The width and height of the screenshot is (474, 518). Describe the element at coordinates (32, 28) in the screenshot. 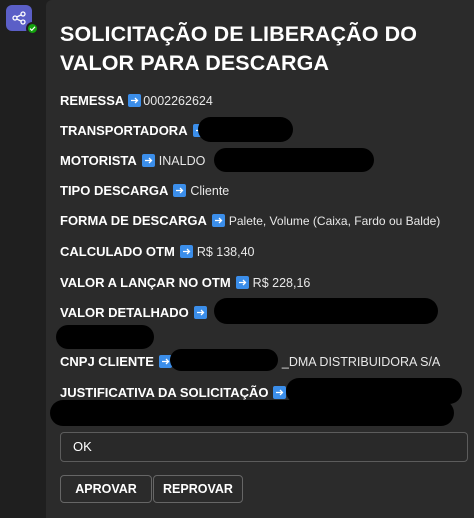

I see `available-status-icon` at that location.